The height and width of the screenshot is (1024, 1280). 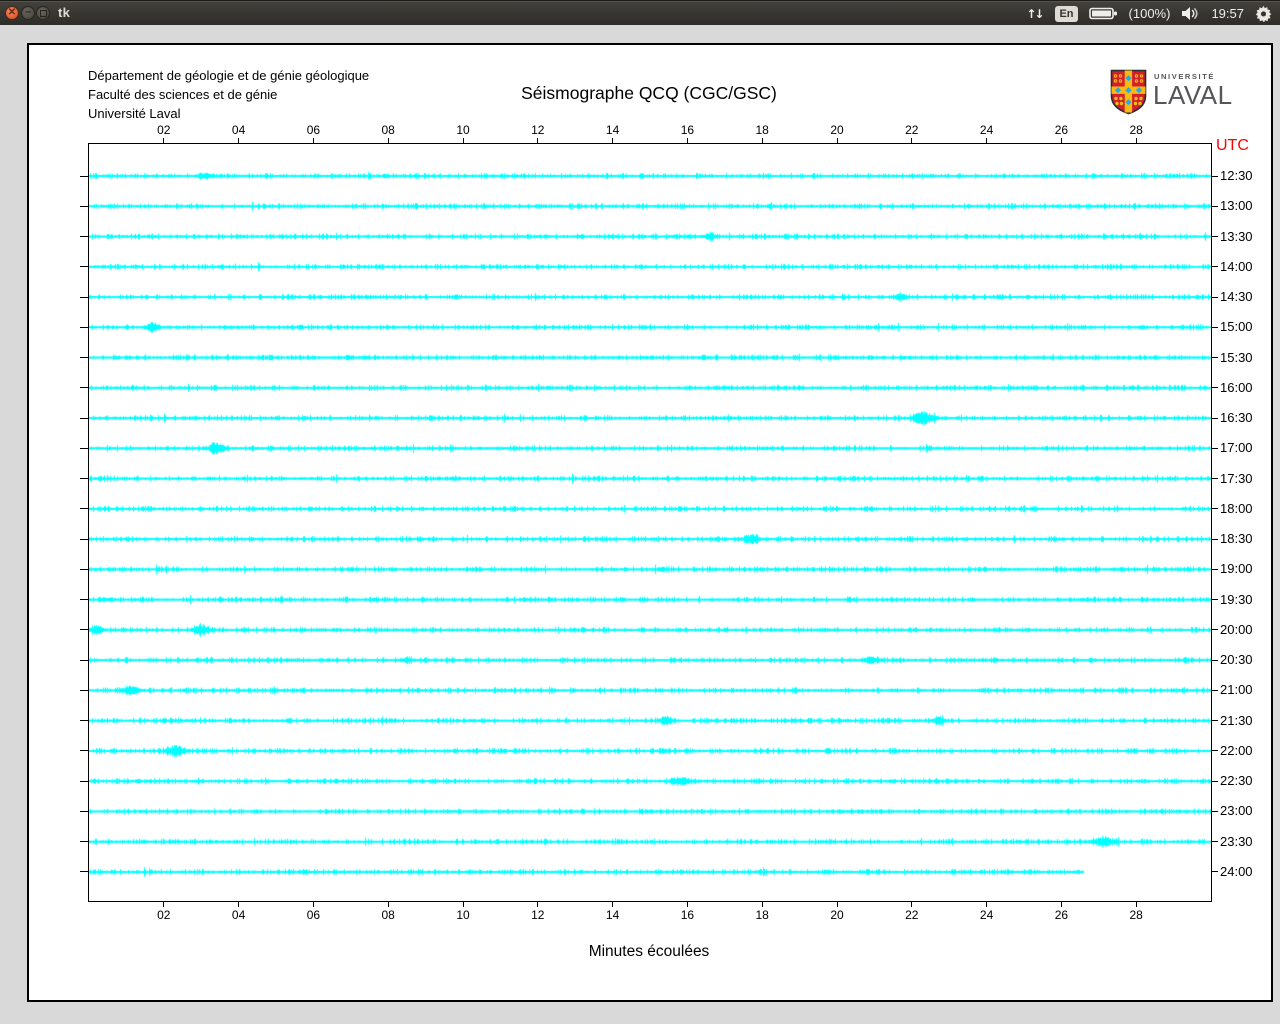 I want to click on utc-time-label: 19:30, so click(x=1236, y=599).